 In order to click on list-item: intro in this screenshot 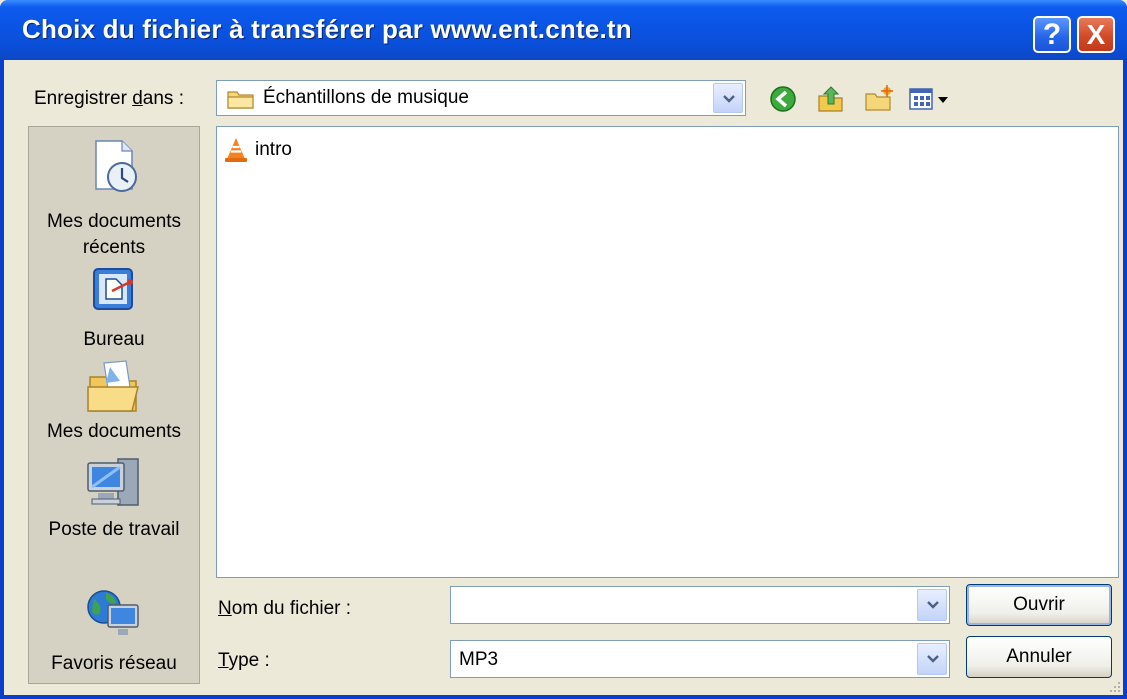, I will do `click(257, 150)`.